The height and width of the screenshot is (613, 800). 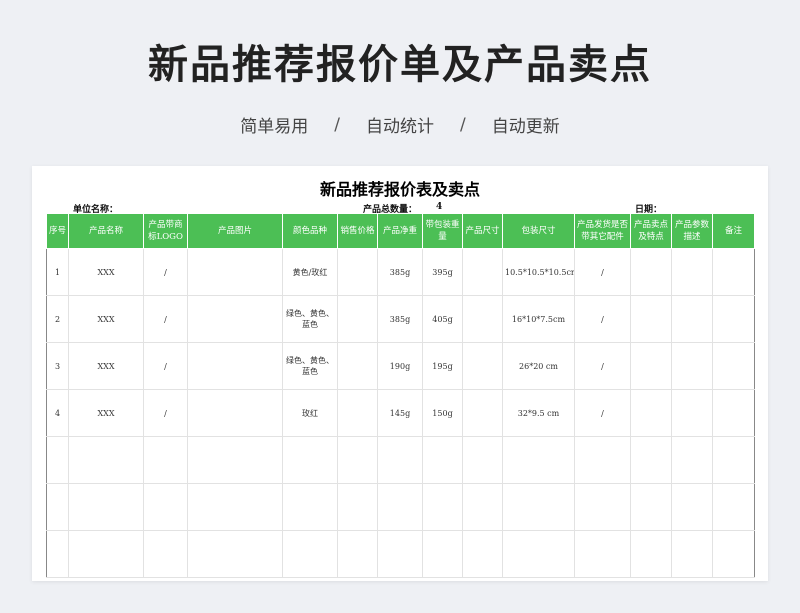 I want to click on table-cell: 32*9.5 cm, so click(x=538, y=413).